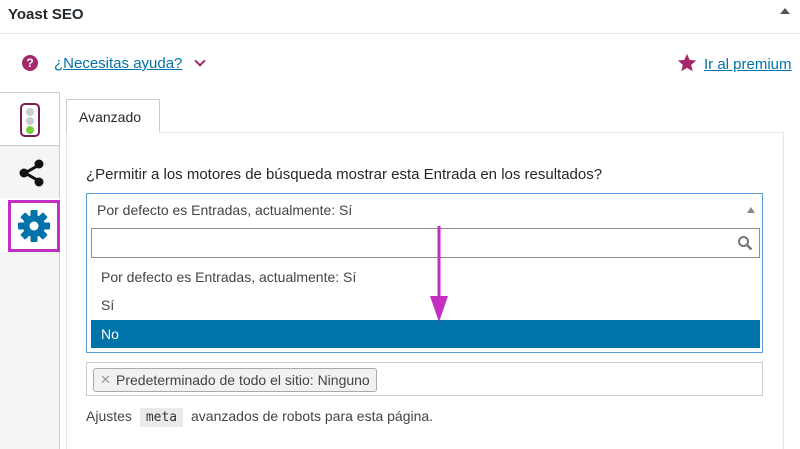 This screenshot has height=449, width=800. Describe the element at coordinates (785, 11) in the screenshot. I see `collapse-toggle-icon` at that location.